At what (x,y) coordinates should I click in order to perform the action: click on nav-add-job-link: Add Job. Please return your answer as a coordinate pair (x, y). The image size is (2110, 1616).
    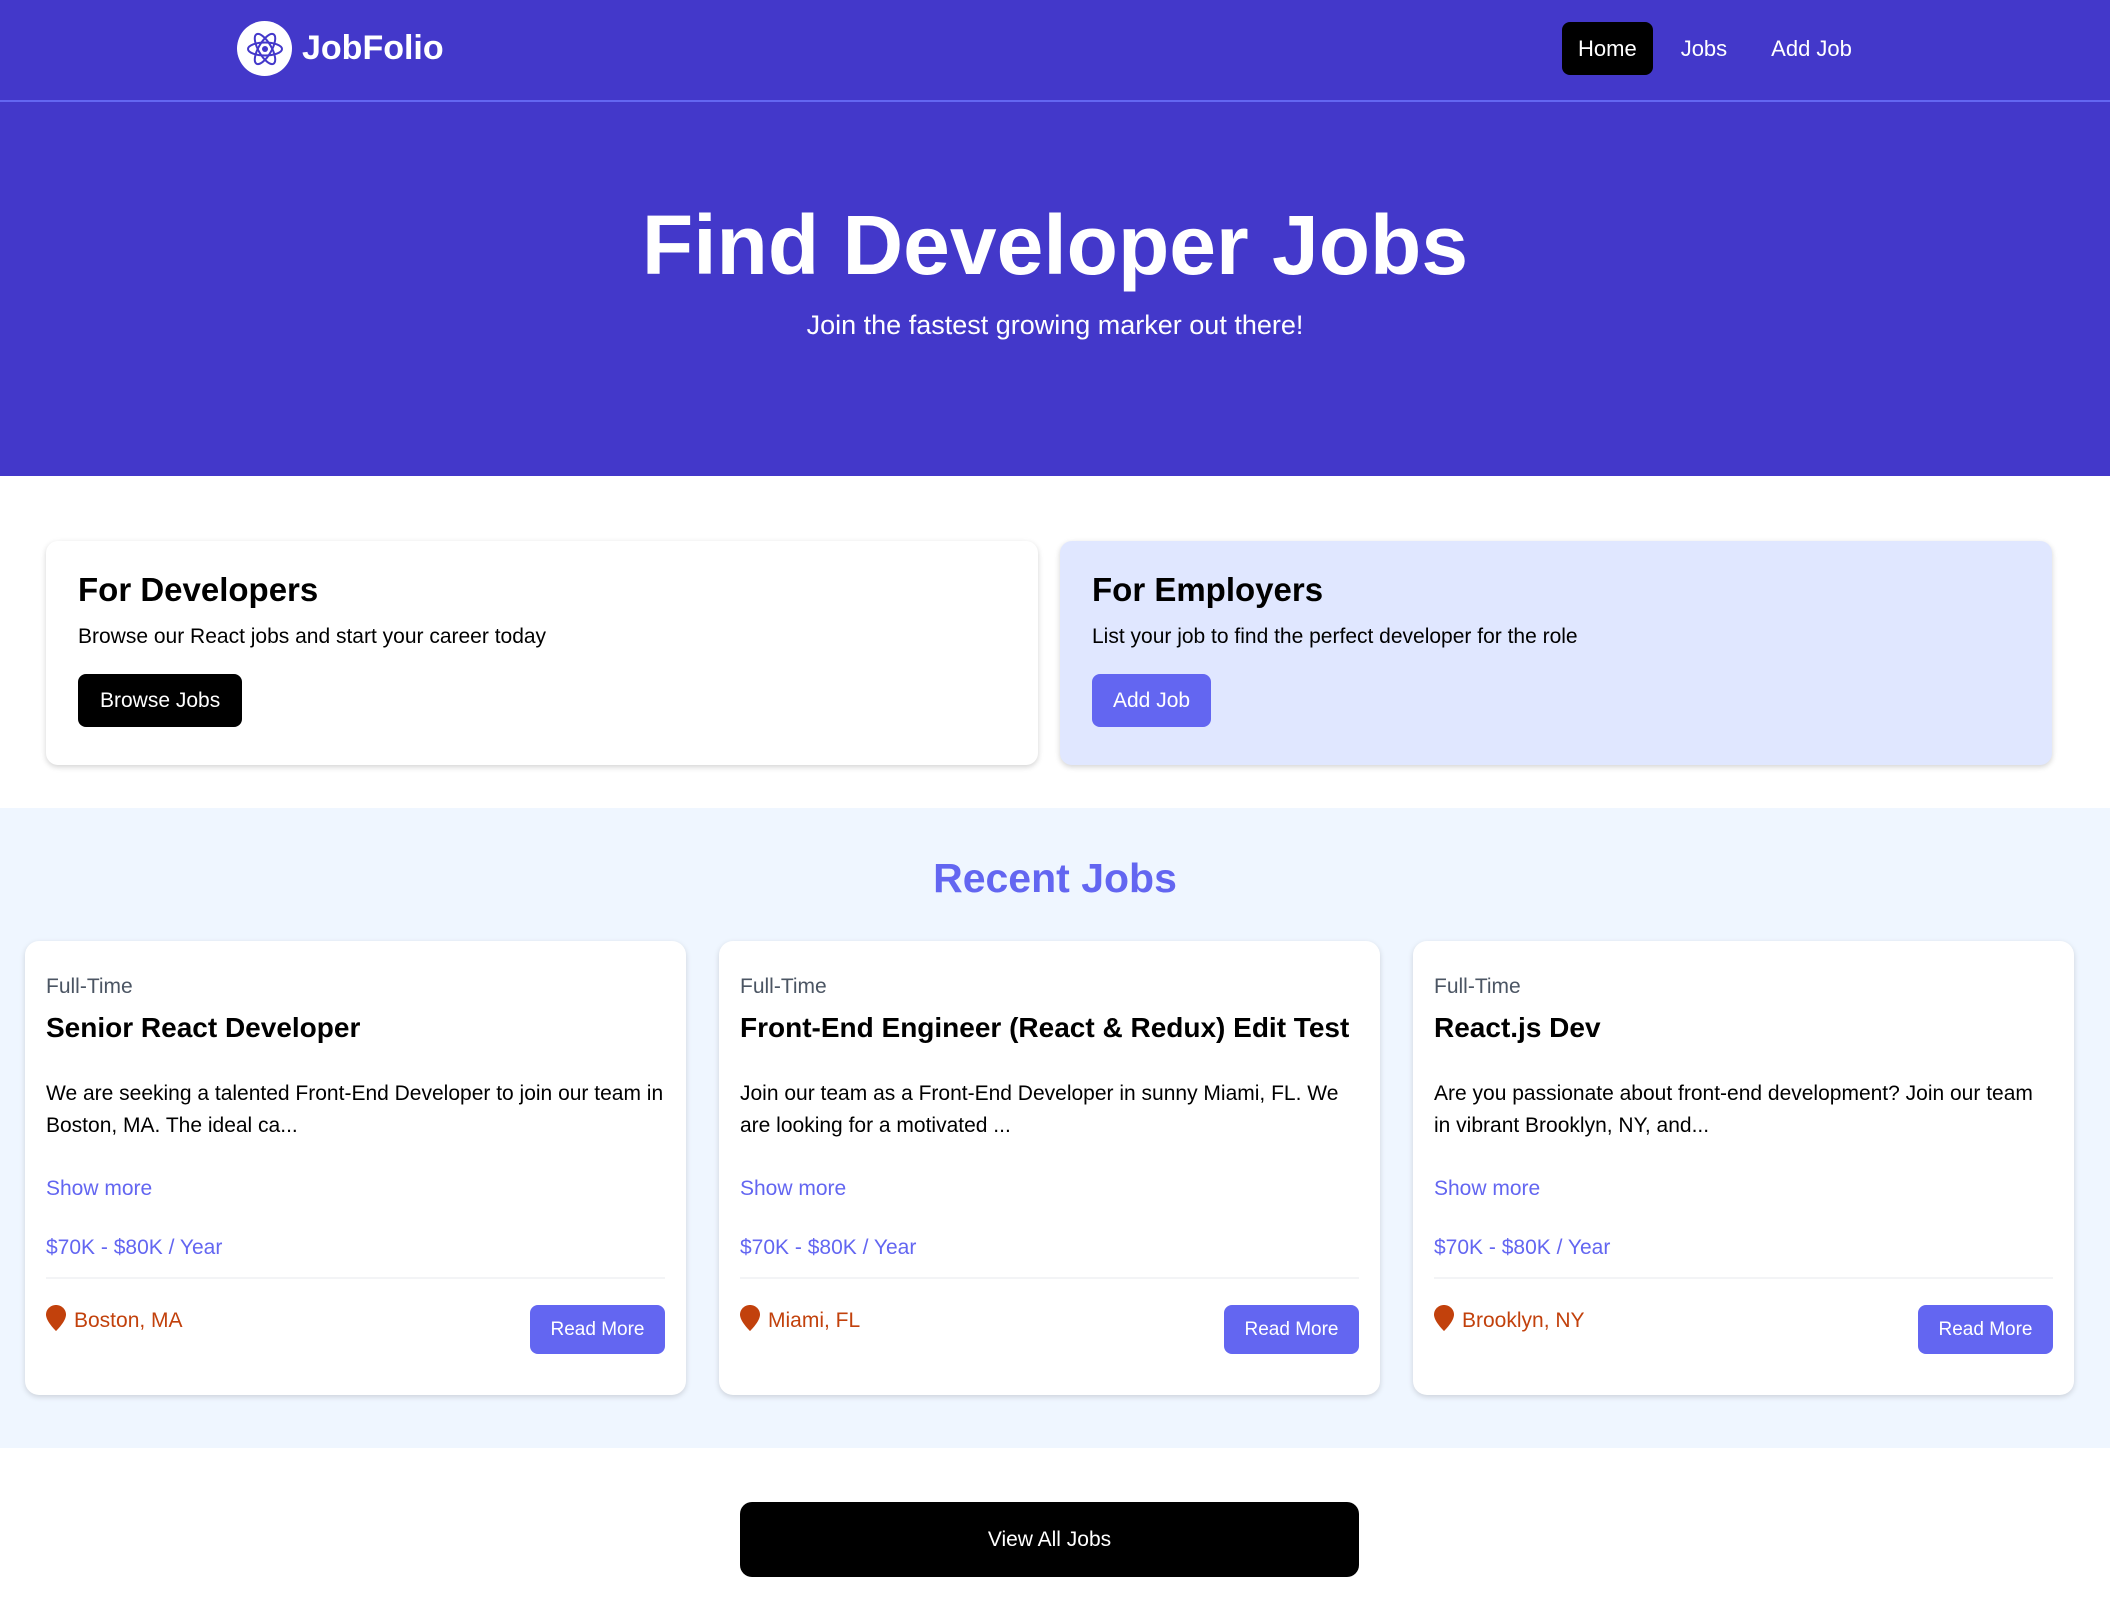
    Looking at the image, I should click on (1811, 48).